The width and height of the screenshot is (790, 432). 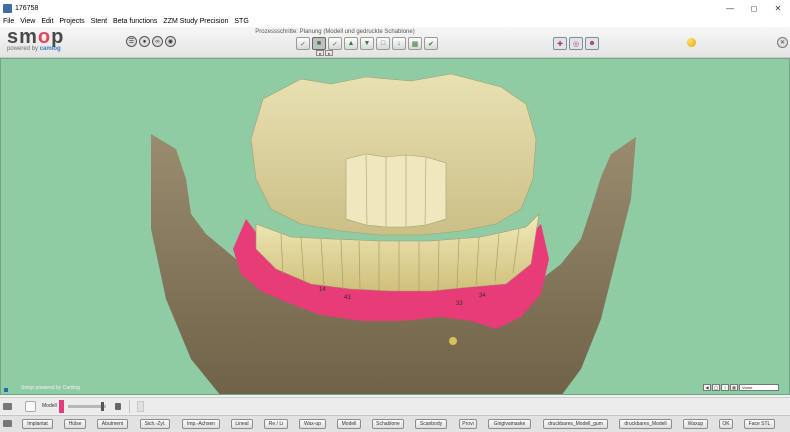 I want to click on object-button-waxup: Waxup, so click(x=695, y=424).